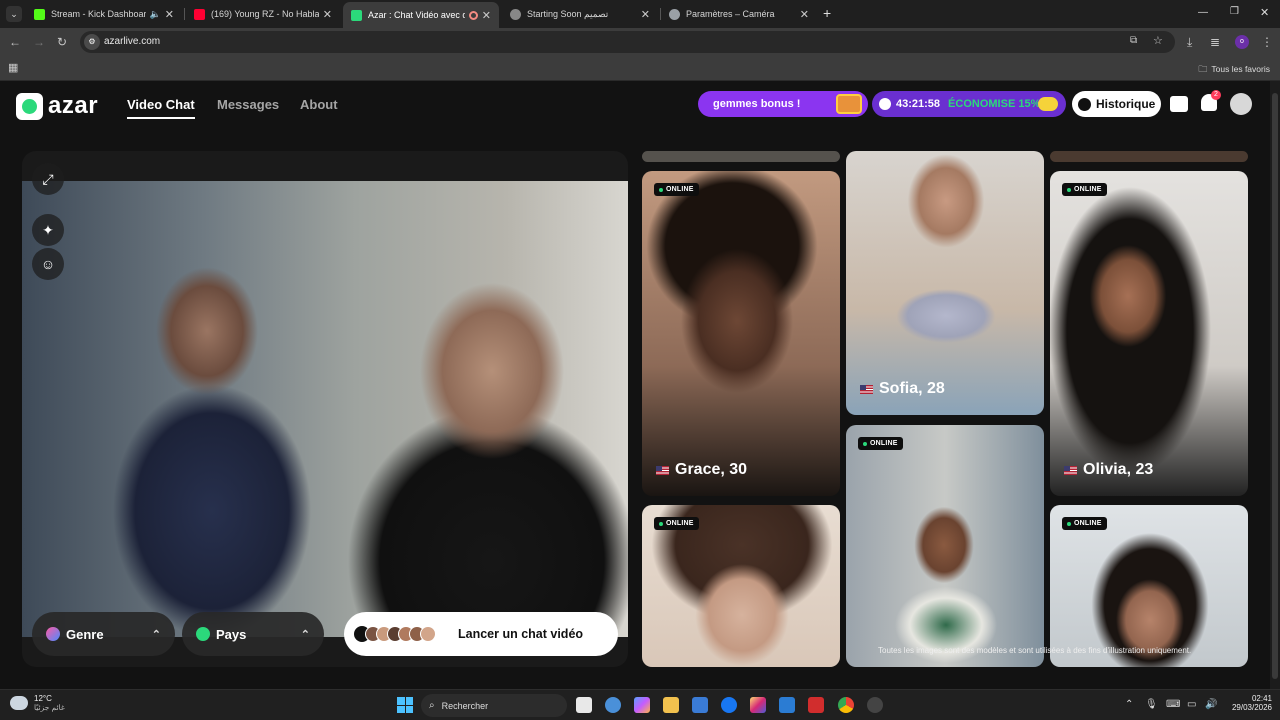 The image size is (1280, 720). I want to click on nav-video-chat: Video Chat, so click(161, 108).